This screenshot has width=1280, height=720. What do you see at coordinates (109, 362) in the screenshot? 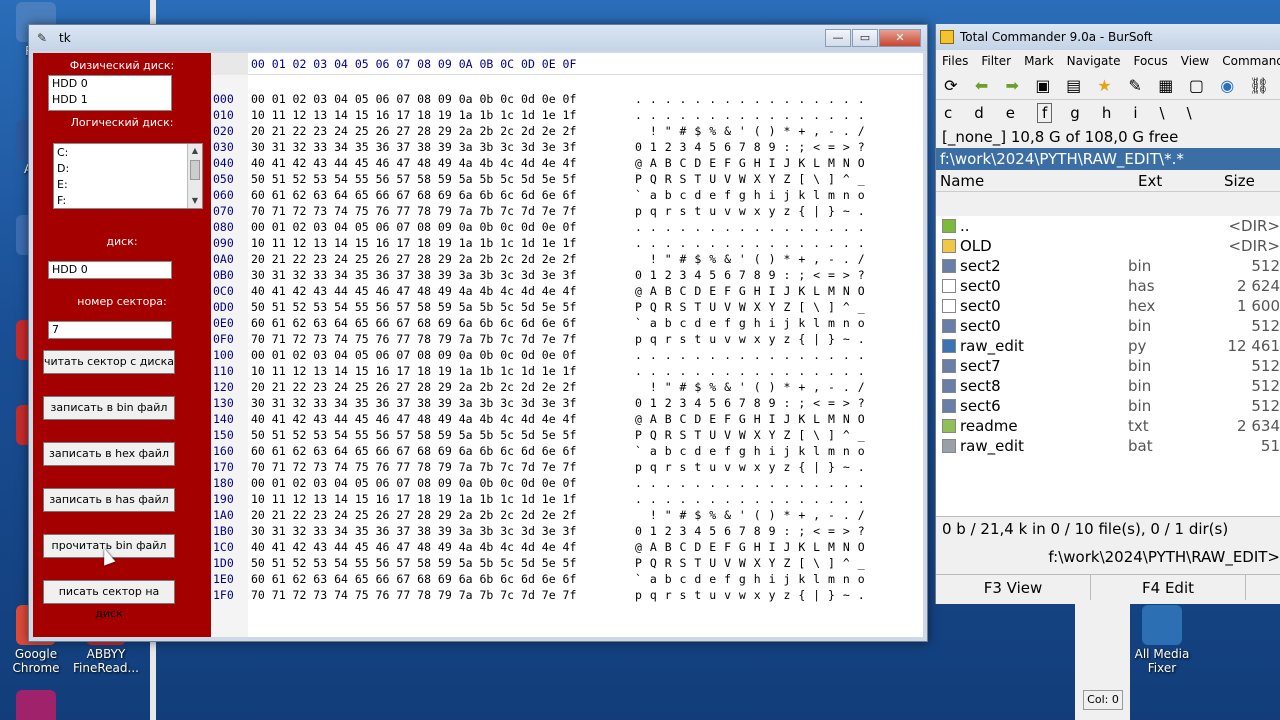
I see `read-sector-button: читать сектор с диска` at bounding box center [109, 362].